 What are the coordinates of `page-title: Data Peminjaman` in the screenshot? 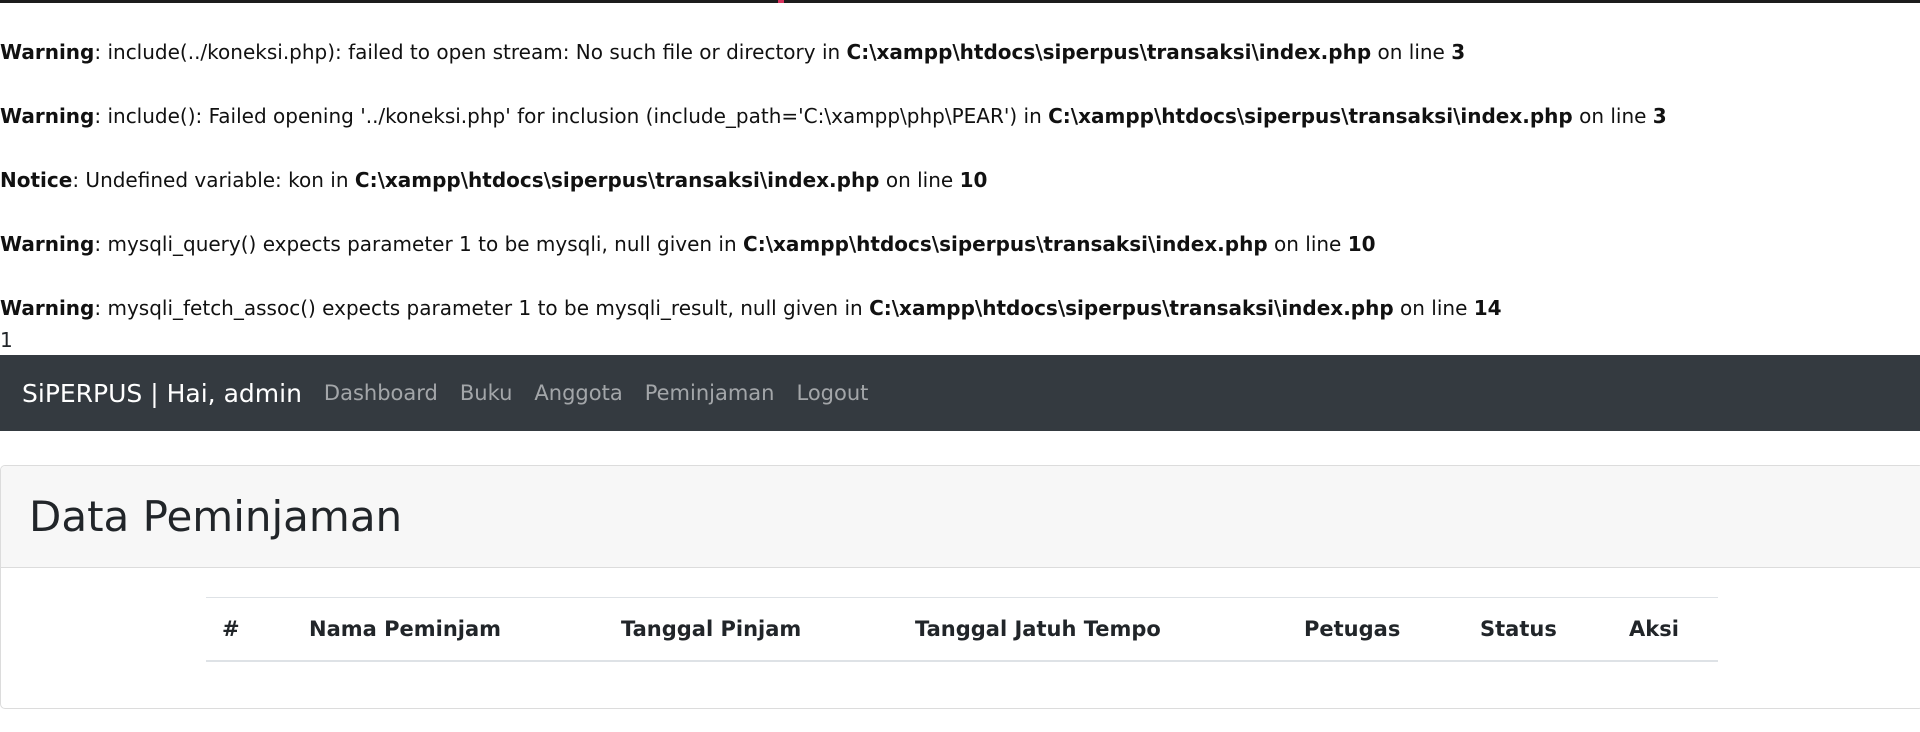 It's located at (216, 516).